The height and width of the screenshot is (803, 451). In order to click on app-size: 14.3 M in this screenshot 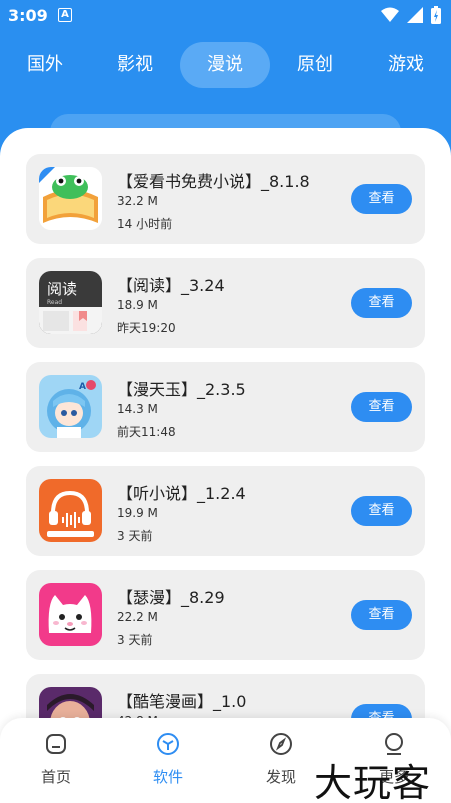, I will do `click(137, 409)`.